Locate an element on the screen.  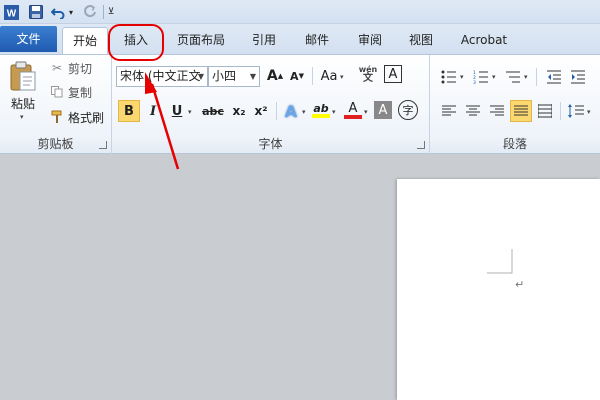
change-case-icon: Aa is located at coordinates (329, 76).